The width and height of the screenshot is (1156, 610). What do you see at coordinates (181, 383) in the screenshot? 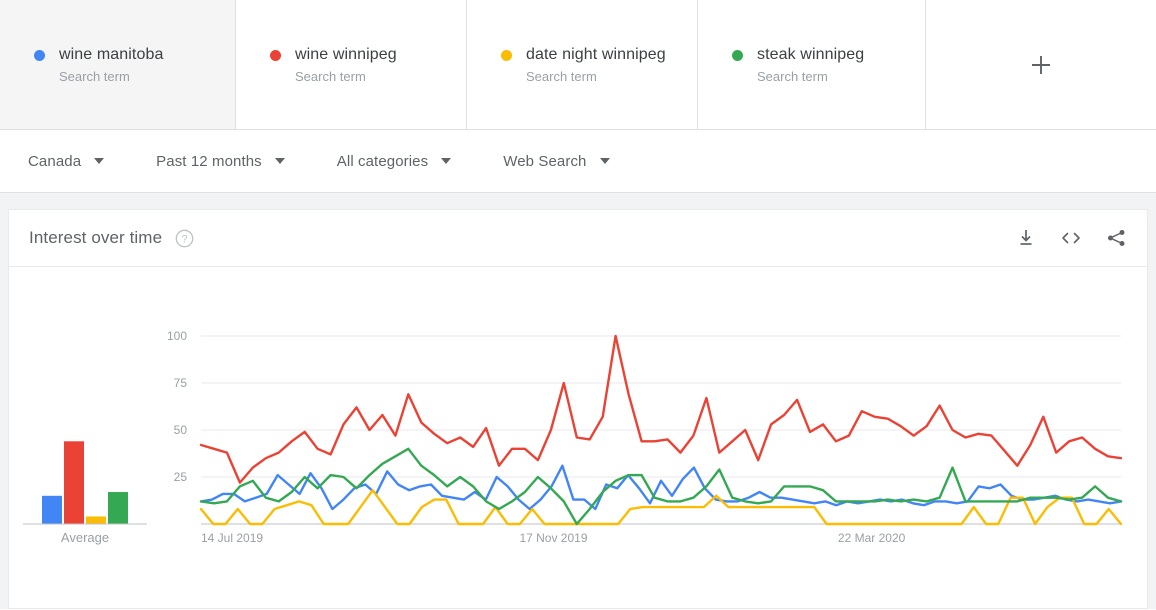
I see `y-axis-tick-label: 75` at bounding box center [181, 383].